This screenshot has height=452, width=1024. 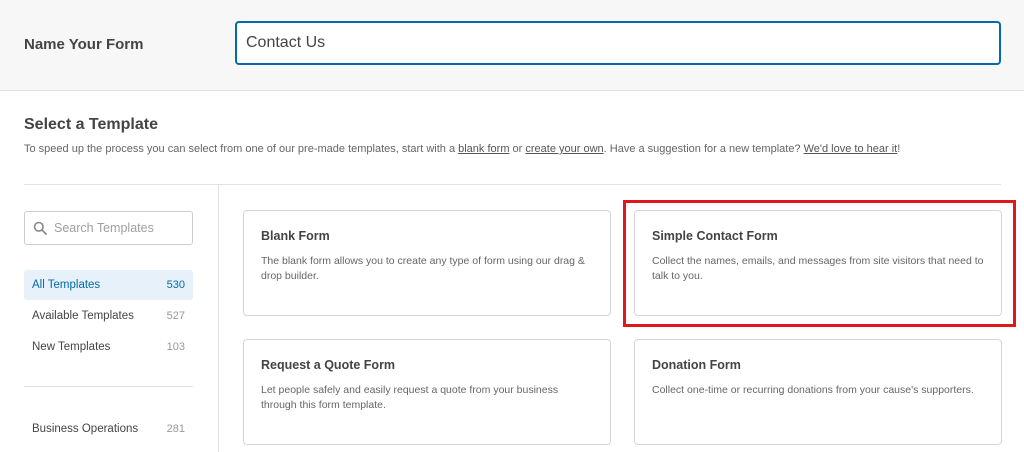 I want to click on desc-text: !, so click(x=899, y=149).